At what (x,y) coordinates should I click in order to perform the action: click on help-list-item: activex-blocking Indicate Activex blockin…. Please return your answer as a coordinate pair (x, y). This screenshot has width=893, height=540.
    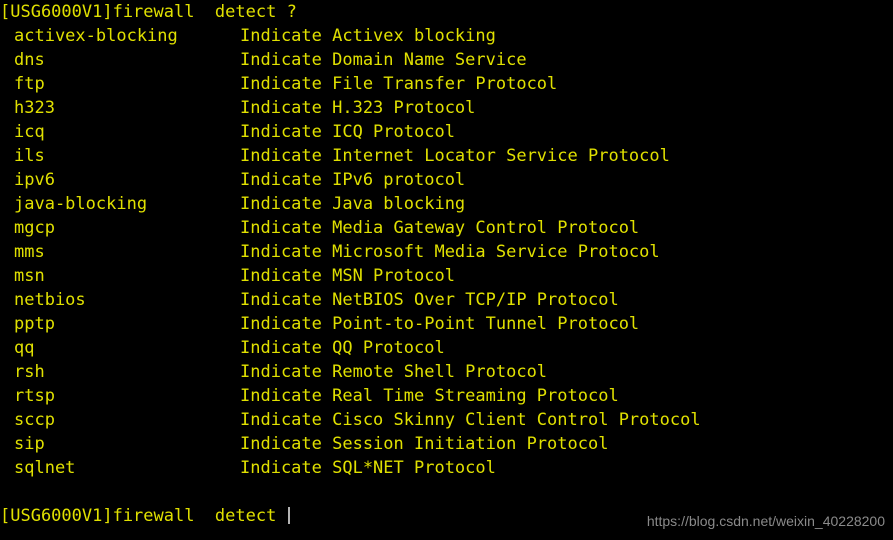
    Looking at the image, I should click on (446, 36).